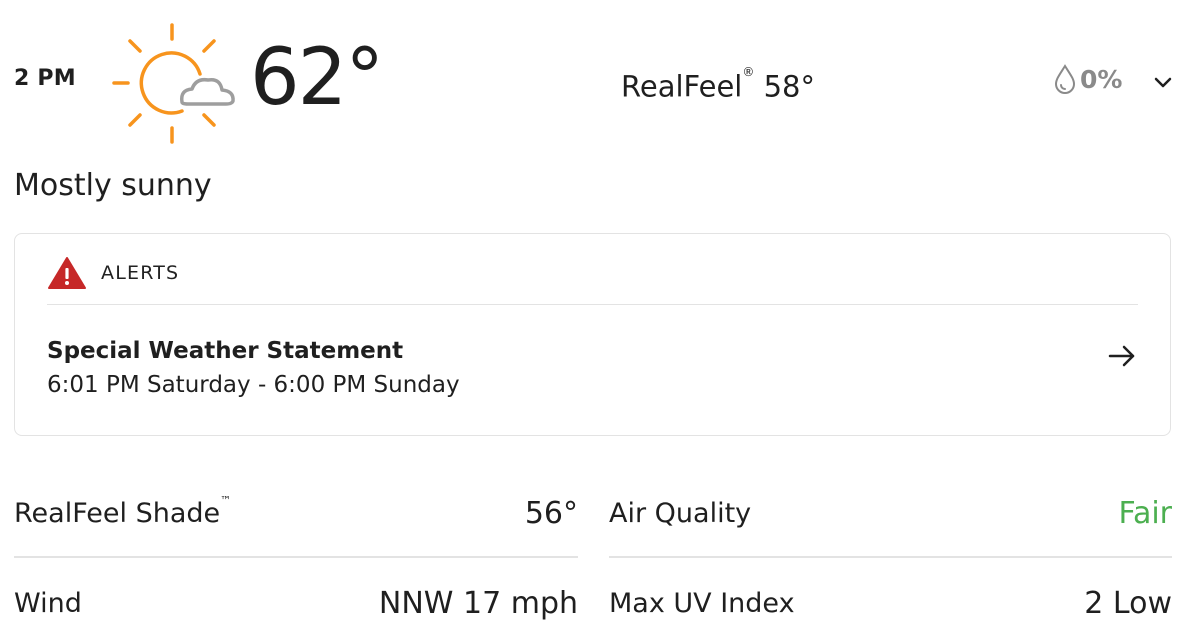 This screenshot has width=1200, height=641. What do you see at coordinates (1122, 356) in the screenshot?
I see `arrow-right-icon` at bounding box center [1122, 356].